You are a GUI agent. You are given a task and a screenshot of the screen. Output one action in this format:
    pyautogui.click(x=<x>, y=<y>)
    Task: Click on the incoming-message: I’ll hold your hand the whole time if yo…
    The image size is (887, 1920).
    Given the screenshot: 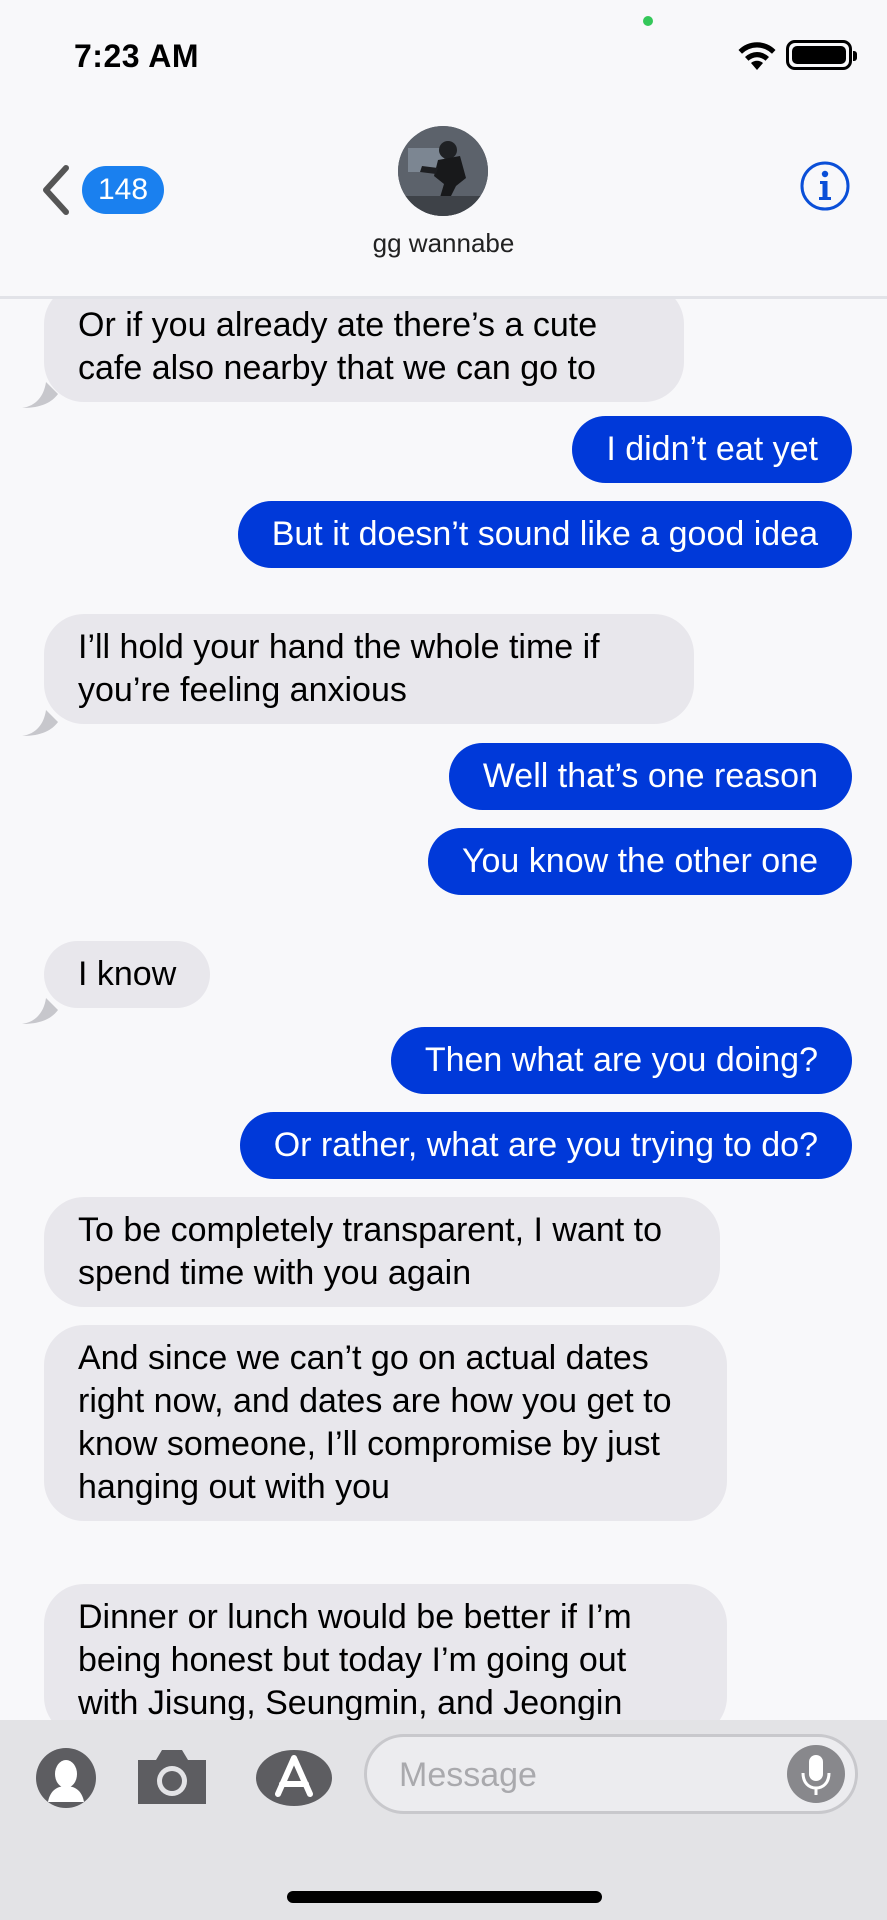 What is the action you would take?
    pyautogui.click(x=369, y=669)
    